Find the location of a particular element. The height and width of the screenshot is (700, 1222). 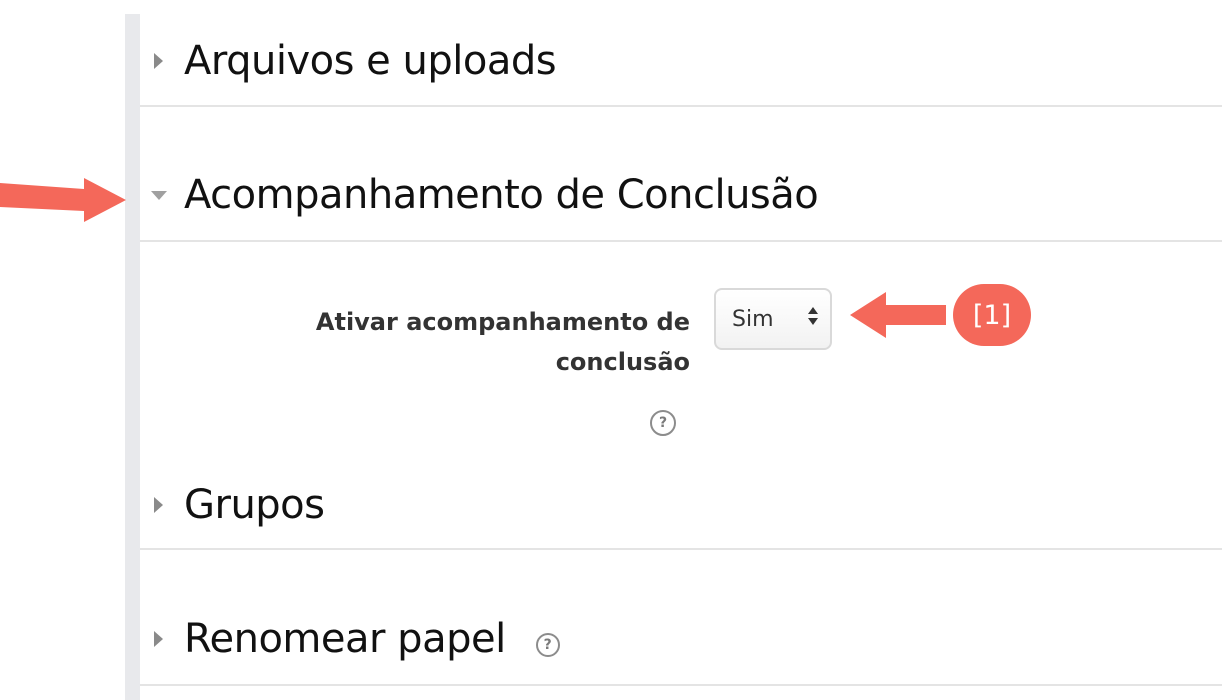

arrow-right-icon is located at coordinates (63, 200).